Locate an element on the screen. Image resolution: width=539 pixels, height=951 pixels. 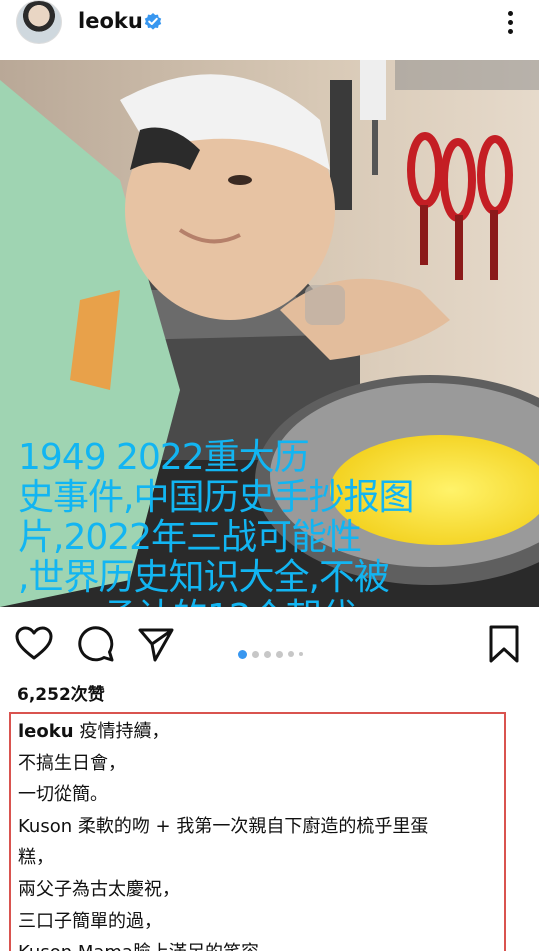
overlay-line: 1949 2022重大历 is located at coordinates (164, 457).